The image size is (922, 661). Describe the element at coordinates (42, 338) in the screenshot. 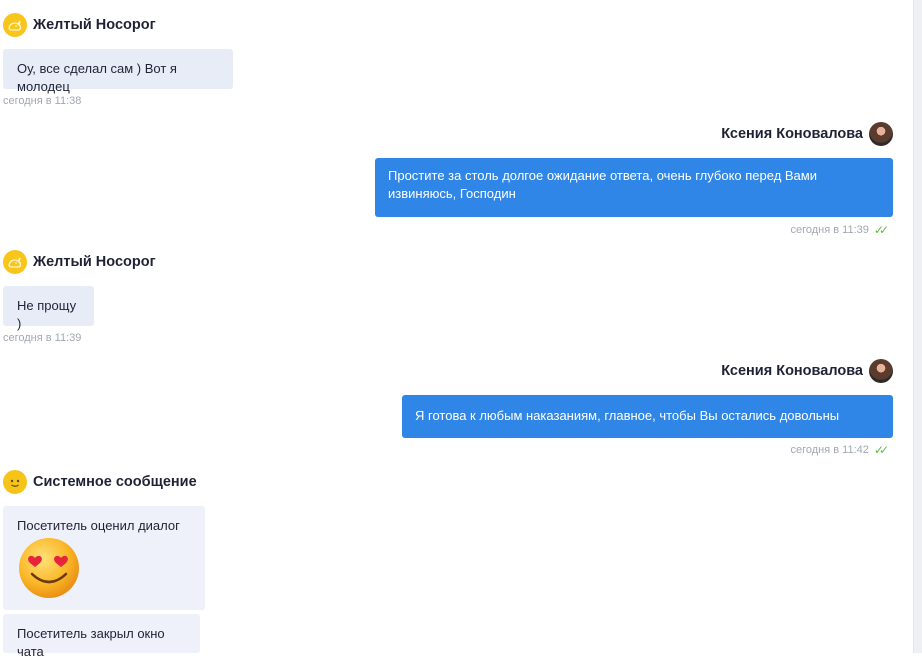

I see `message-timestamp: сегодня в 11:39` at that location.